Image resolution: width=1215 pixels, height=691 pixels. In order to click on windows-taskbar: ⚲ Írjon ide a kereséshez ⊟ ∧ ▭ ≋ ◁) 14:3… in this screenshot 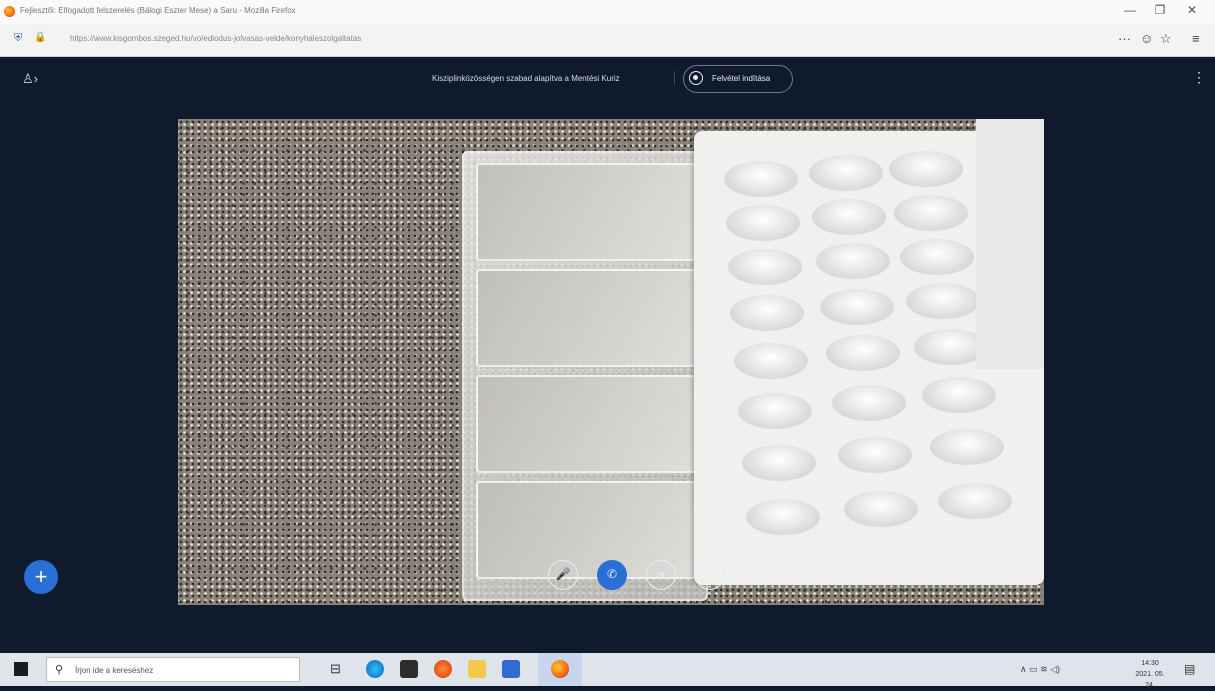, I will do `click(607, 671)`.